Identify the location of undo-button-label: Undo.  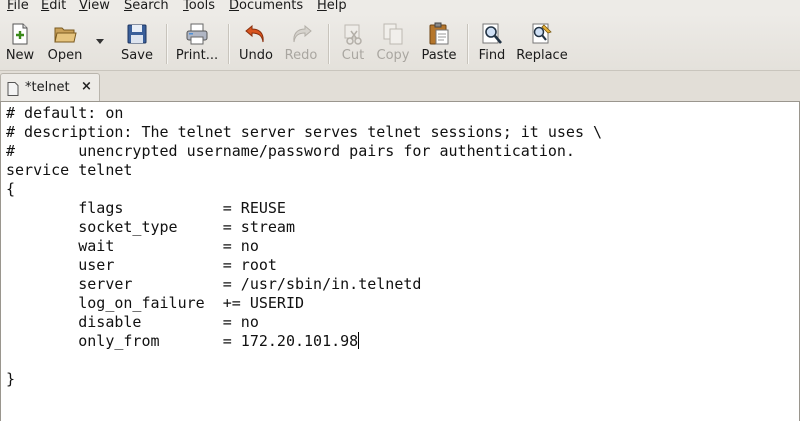
(256, 55).